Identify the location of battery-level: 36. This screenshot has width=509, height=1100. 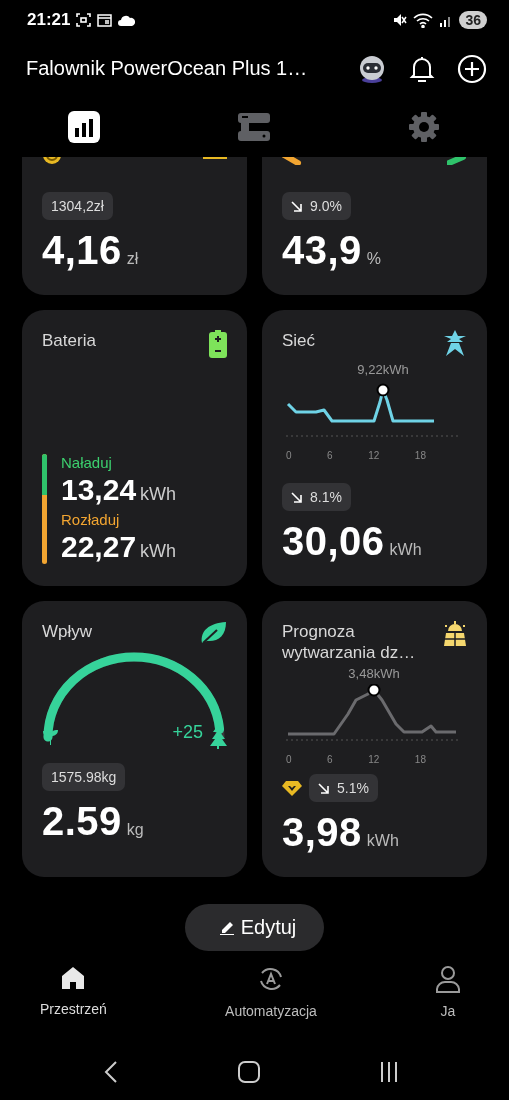
(473, 20).